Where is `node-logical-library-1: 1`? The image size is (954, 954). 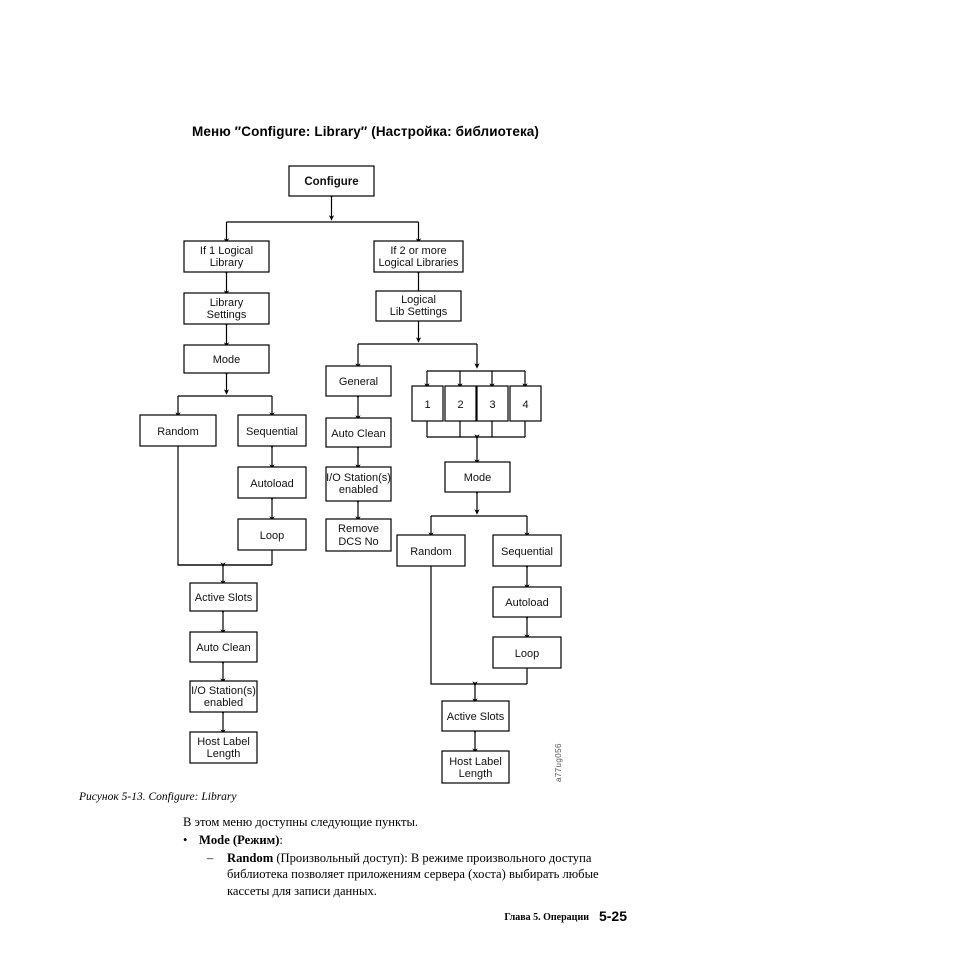 node-logical-library-1: 1 is located at coordinates (427, 403).